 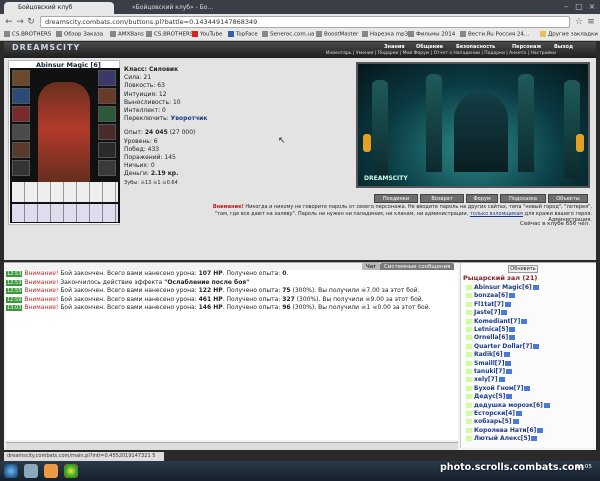 What do you see at coordinates (21, 150) in the screenshot?
I see `belt-slot` at bounding box center [21, 150].